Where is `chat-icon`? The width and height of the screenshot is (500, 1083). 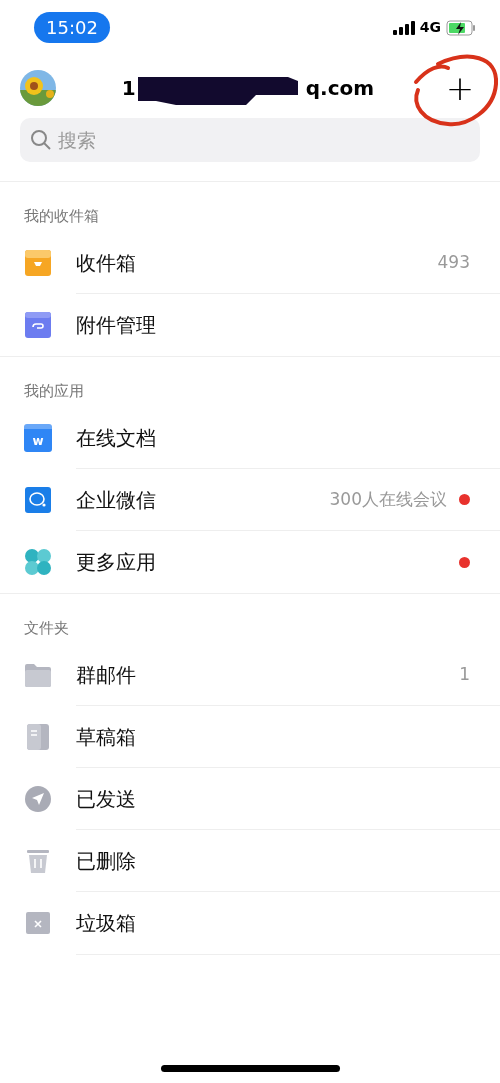
chat-icon is located at coordinates (38, 500).